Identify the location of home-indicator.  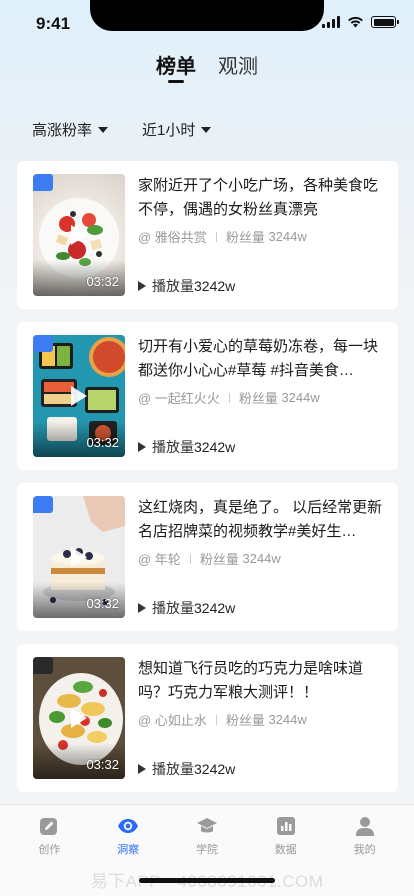
(207, 880).